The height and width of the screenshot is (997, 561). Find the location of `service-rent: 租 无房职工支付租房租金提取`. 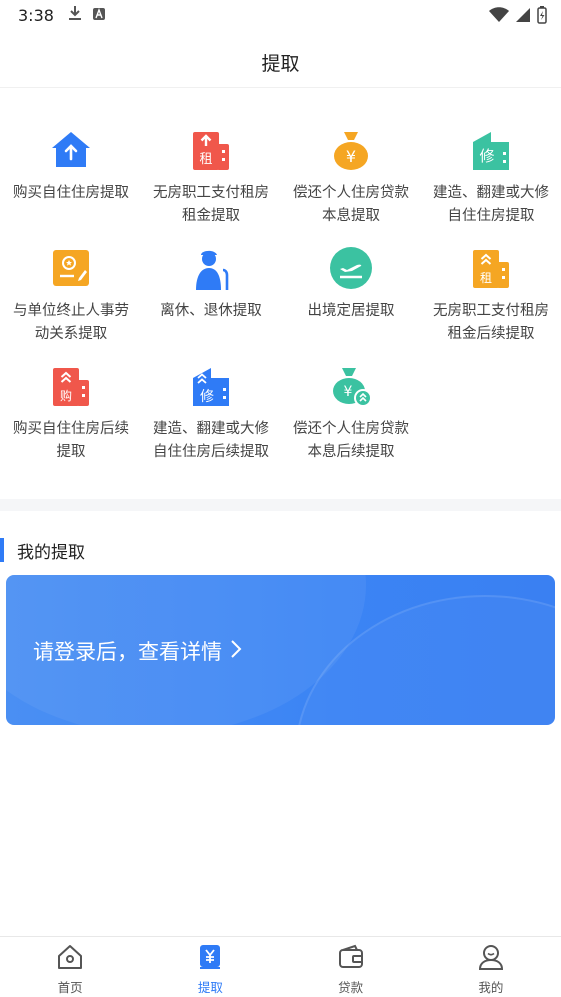

service-rent: 租 无房职工支付租房租金提取 is located at coordinates (211, 178).